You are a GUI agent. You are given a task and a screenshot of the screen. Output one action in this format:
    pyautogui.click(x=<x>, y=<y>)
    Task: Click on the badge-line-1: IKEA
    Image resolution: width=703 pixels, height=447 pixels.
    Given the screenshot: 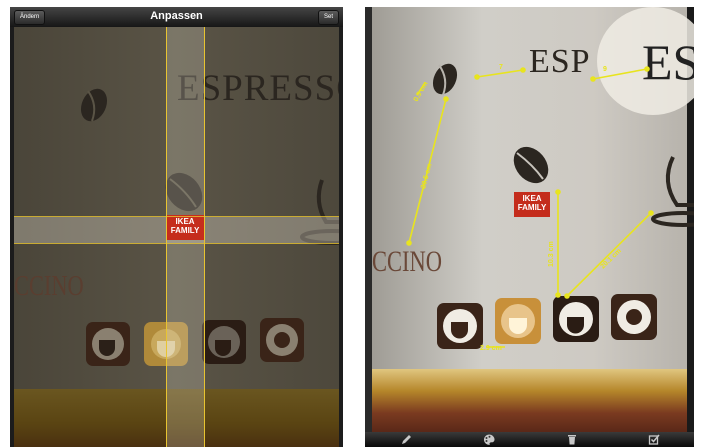 What is the action you would take?
    pyautogui.click(x=185, y=221)
    